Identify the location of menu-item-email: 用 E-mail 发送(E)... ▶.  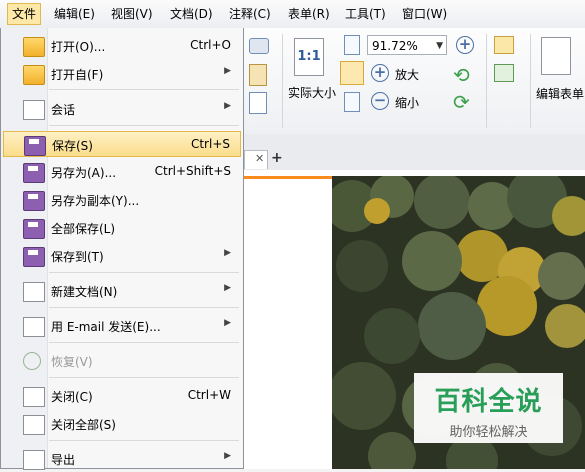
(122, 326).